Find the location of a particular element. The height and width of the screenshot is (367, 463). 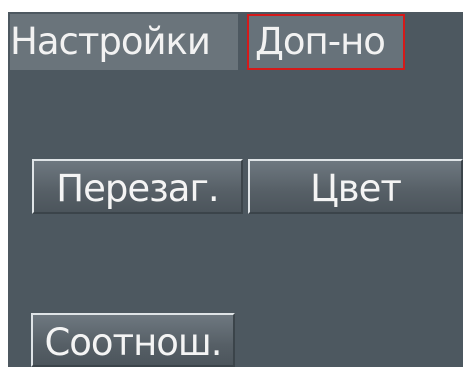

tab-extra-label: Доп-но is located at coordinates (320, 41).